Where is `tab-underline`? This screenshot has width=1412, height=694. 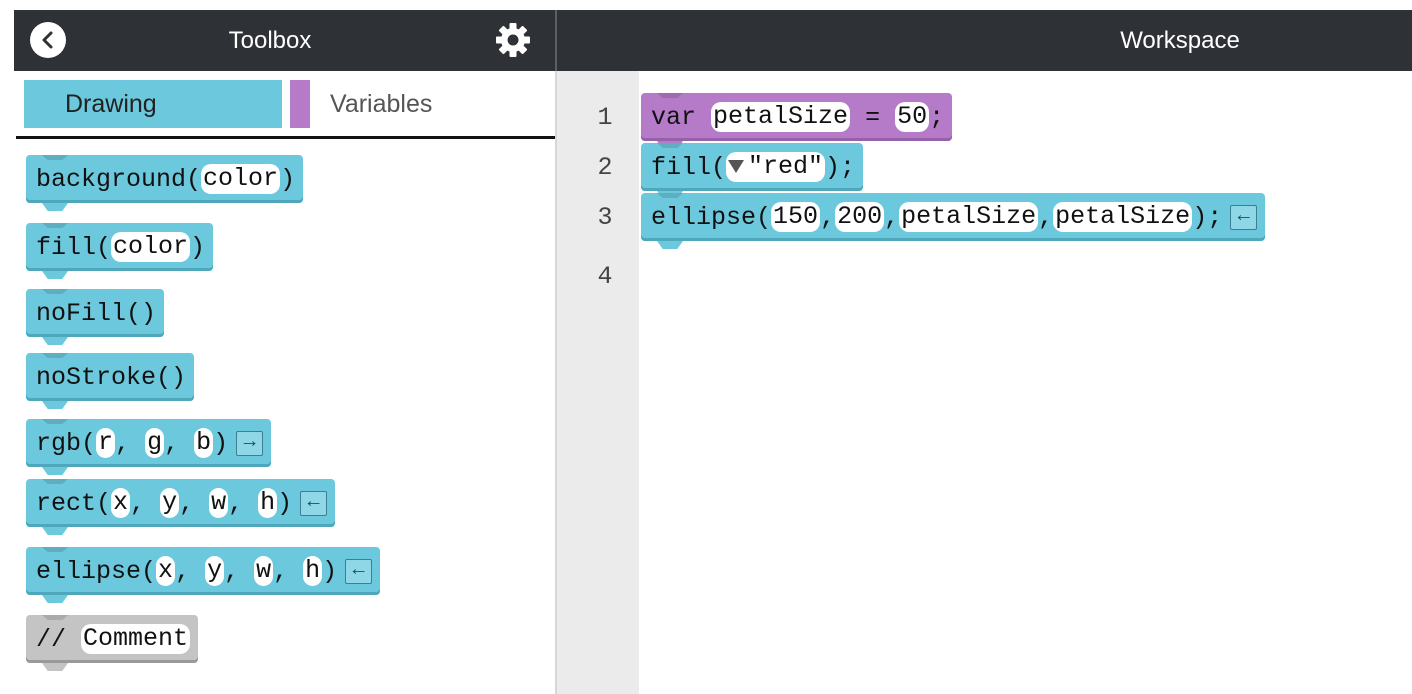 tab-underline is located at coordinates (285, 137).